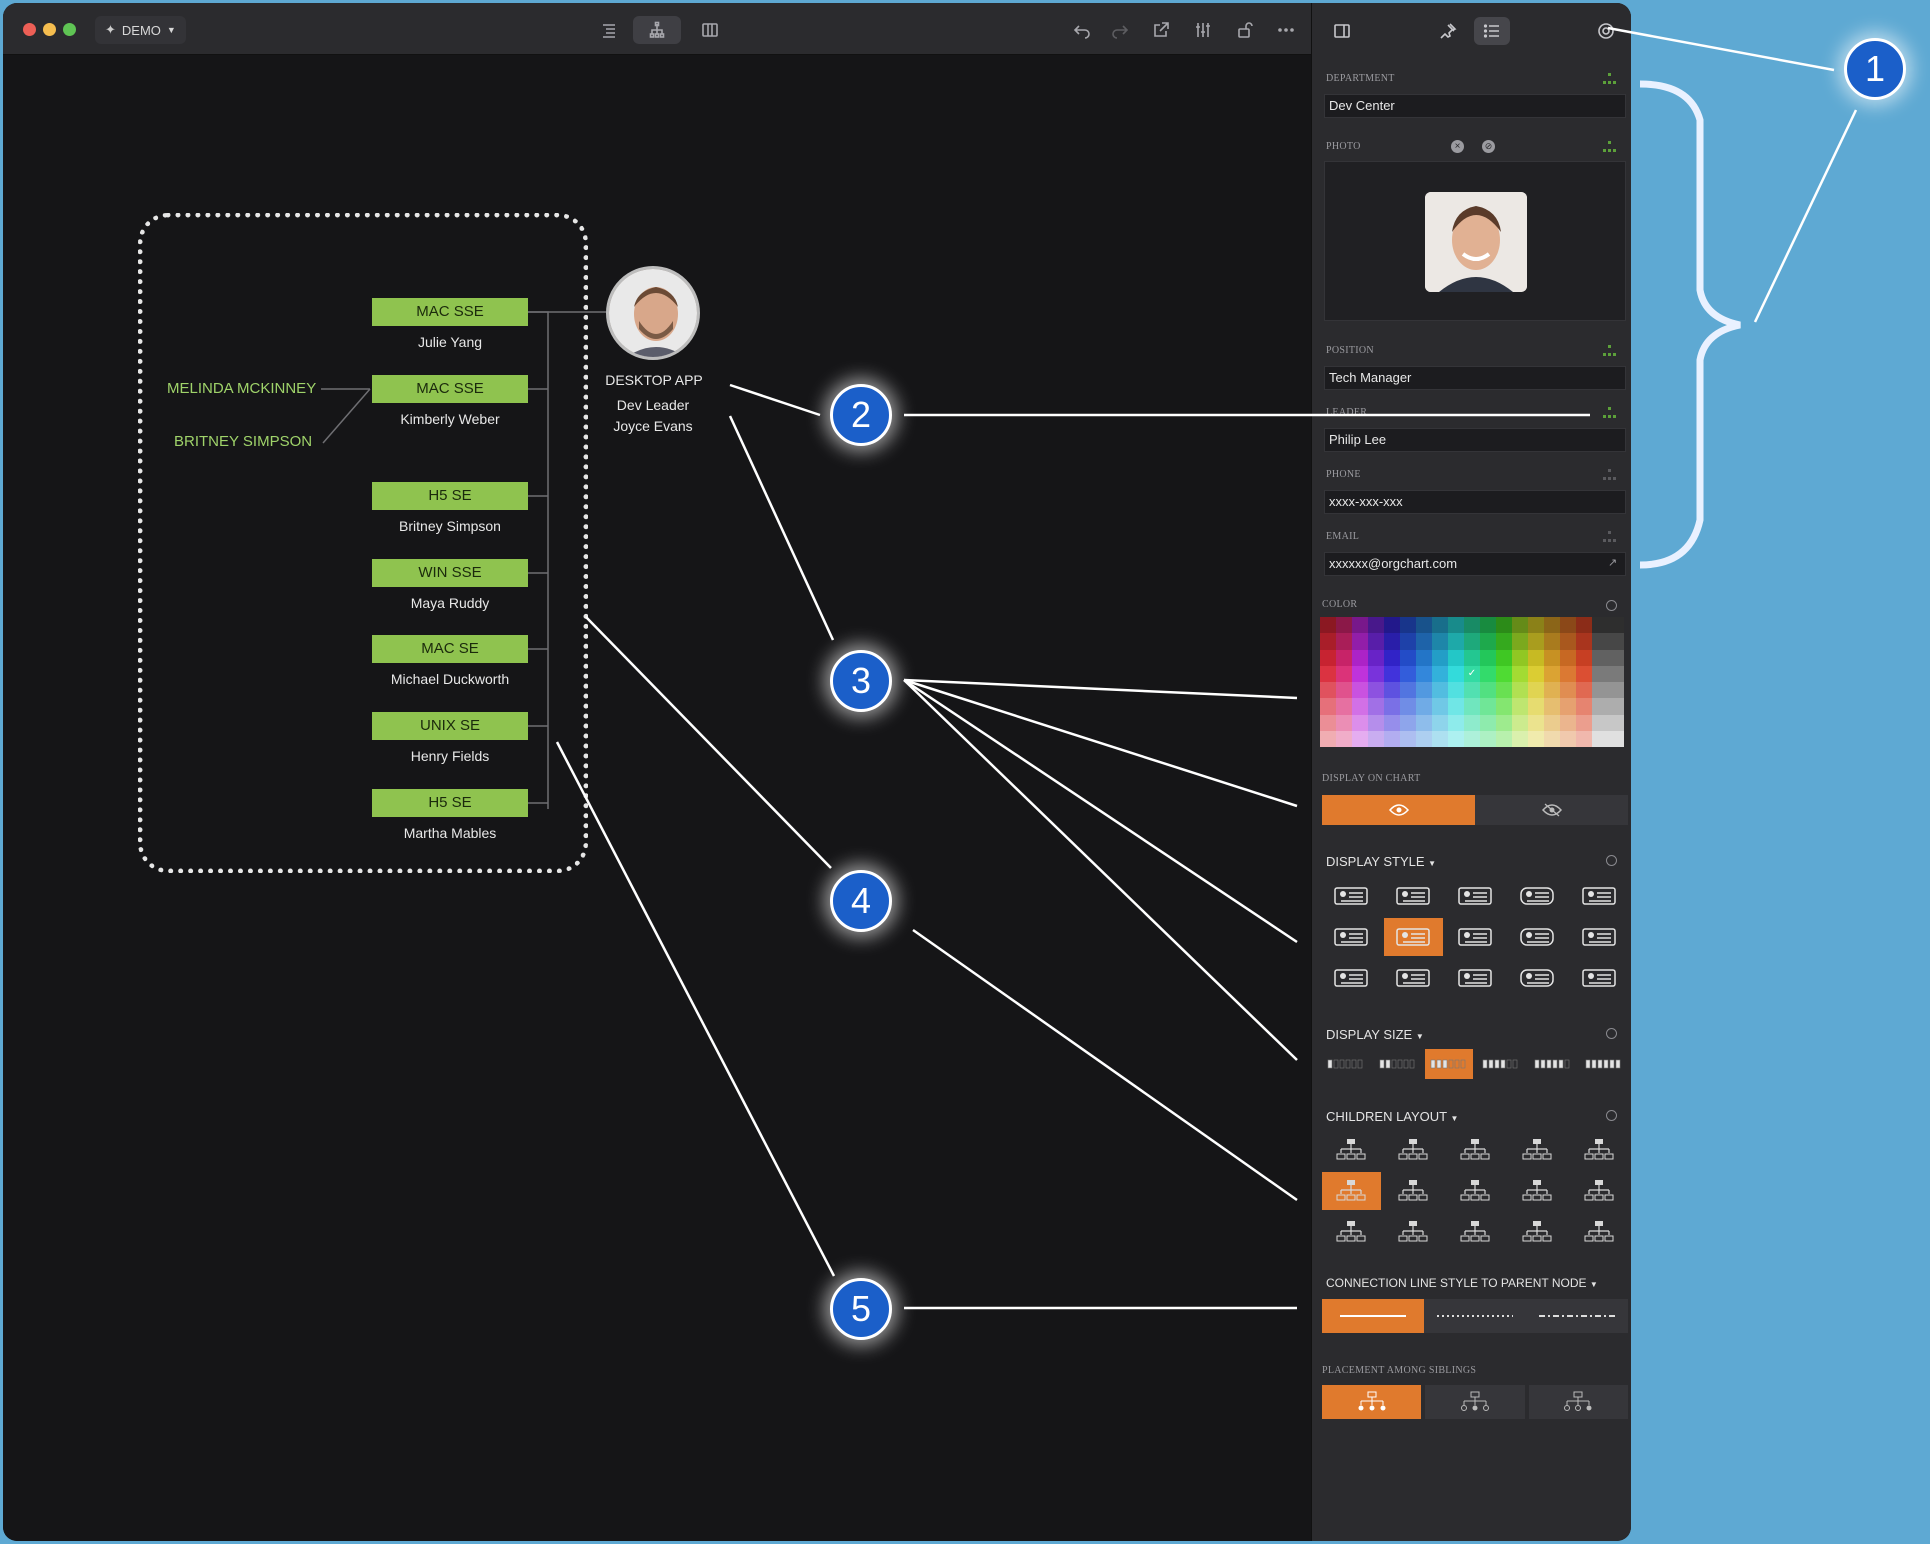 The width and height of the screenshot is (1930, 1544). What do you see at coordinates (241, 388) in the screenshot?
I see `assistant-node: MELINDA MCKINNEY` at bounding box center [241, 388].